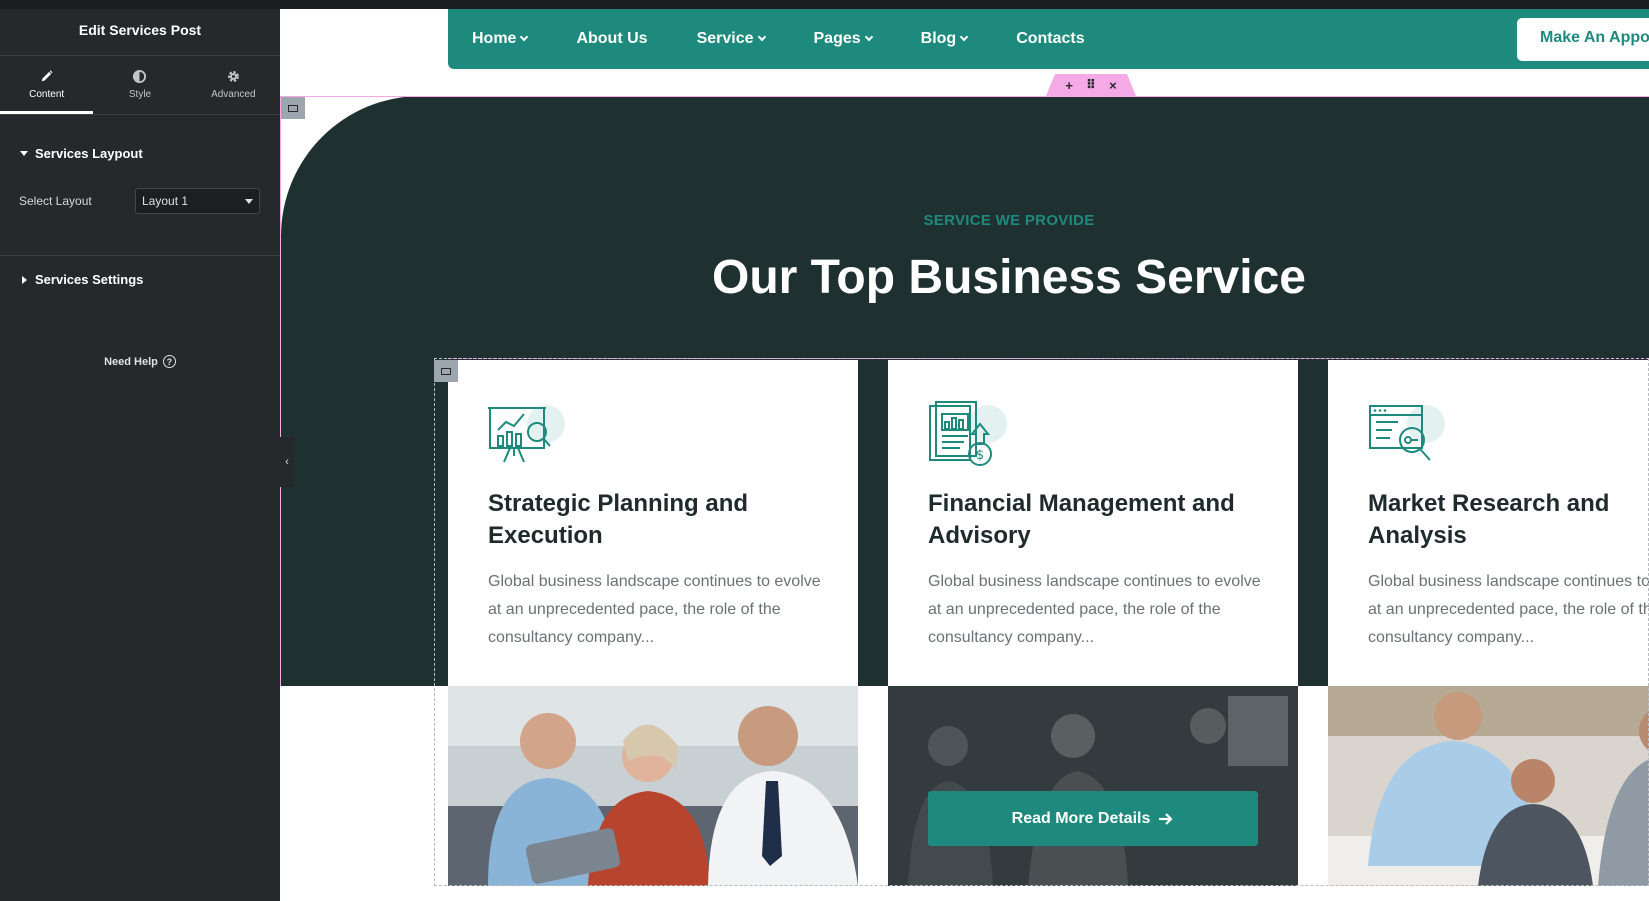 The height and width of the screenshot is (901, 1649). I want to click on dropdown-arrow-icon, so click(249, 201).